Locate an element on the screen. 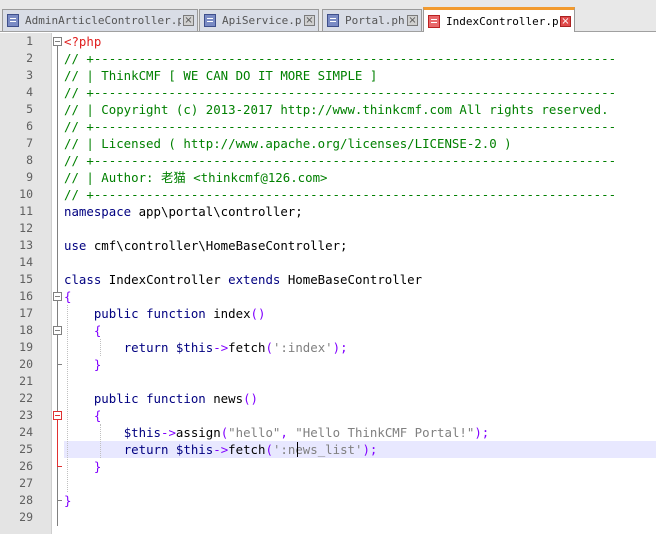  code-line: <?php is located at coordinates (360, 41).